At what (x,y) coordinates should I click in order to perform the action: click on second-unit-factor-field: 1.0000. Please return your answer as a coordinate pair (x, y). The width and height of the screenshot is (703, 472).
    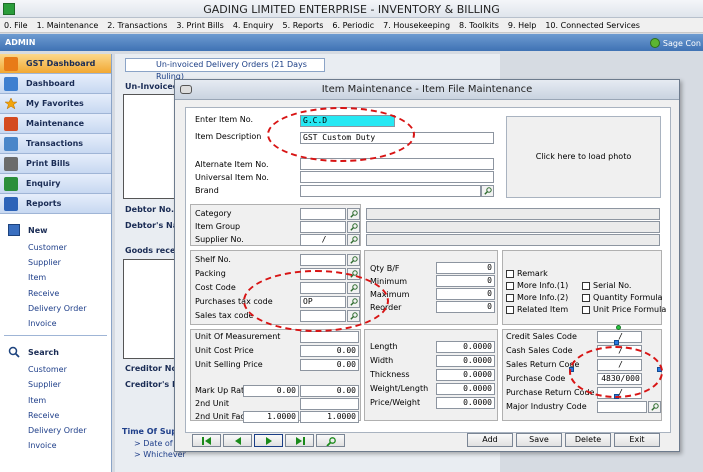
    Looking at the image, I should click on (271, 417).